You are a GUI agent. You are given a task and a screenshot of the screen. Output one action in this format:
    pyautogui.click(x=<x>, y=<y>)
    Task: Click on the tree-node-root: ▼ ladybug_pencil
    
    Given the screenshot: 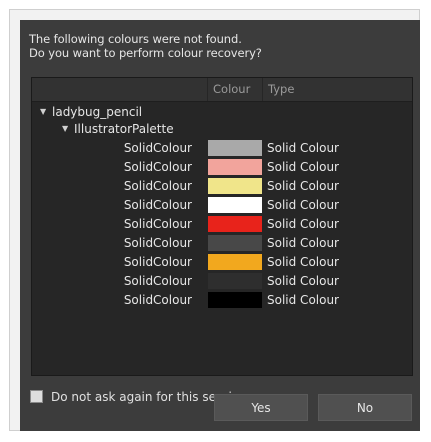 What is the action you would take?
    pyautogui.click(x=91, y=112)
    